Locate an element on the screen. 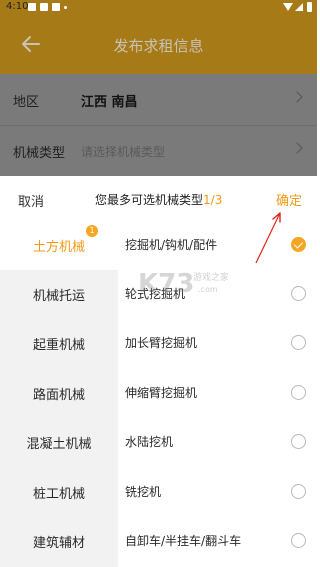 The image size is (320, 567). category-item-concrete: 混凝土机械 is located at coordinates (59, 442).